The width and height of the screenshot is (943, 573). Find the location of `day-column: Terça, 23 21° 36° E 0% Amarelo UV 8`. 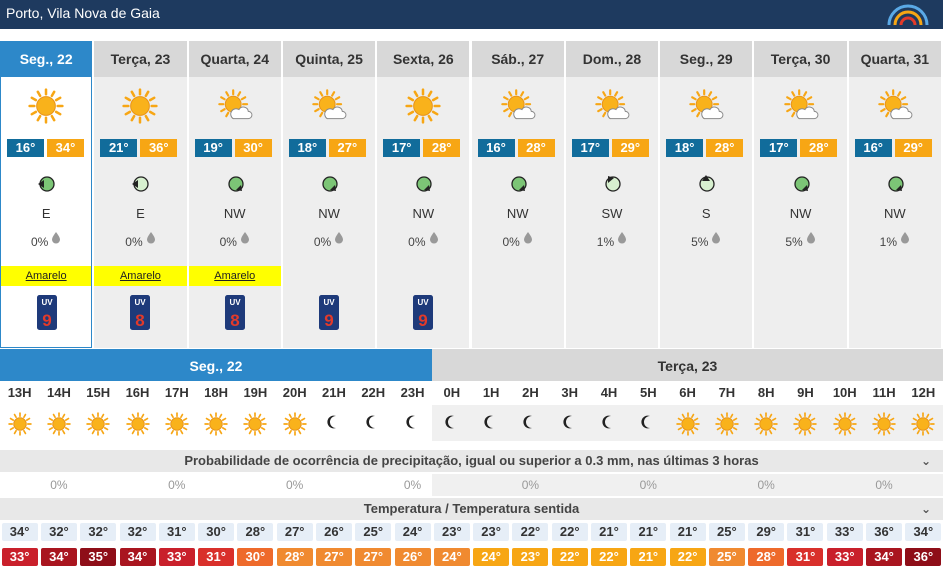

day-column: Terça, 23 21° 36° E 0% Amarelo UV 8 is located at coordinates (140, 194).